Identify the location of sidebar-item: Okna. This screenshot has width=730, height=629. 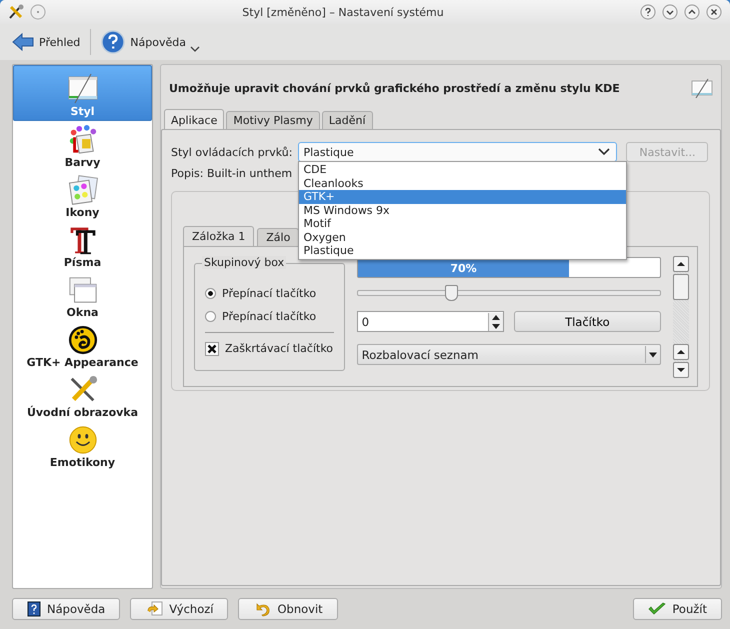
(82, 296).